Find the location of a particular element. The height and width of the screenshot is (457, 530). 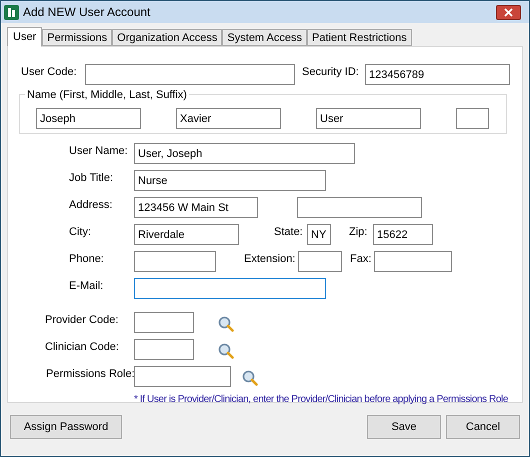

tab: Permissions is located at coordinates (77, 37).